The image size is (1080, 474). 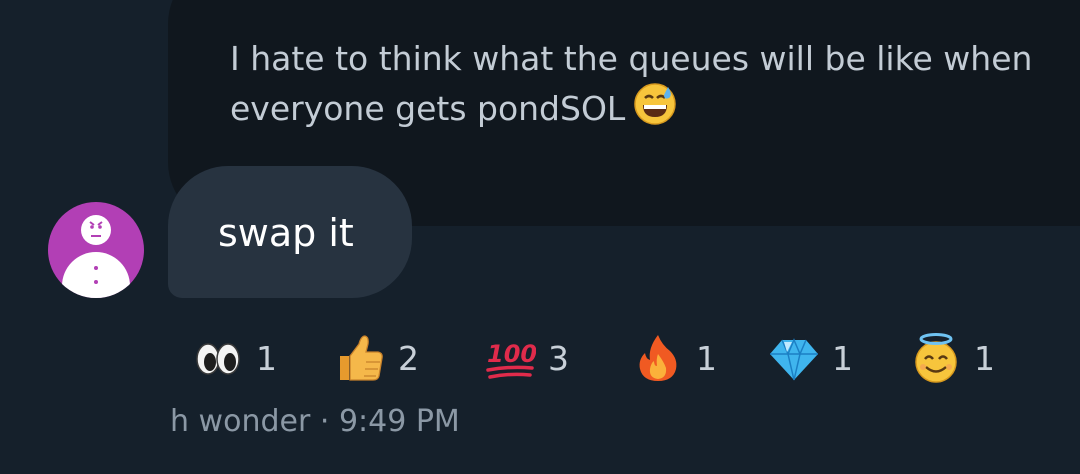 I want to click on fire-emoji-icon, so click(x=658, y=358).